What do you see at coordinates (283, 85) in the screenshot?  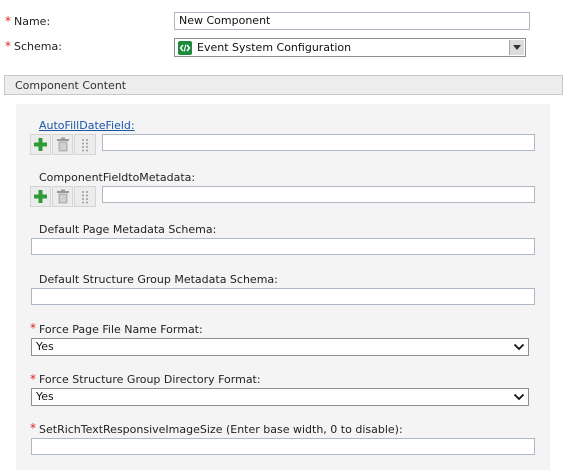 I see `section-header: Component Content` at bounding box center [283, 85].